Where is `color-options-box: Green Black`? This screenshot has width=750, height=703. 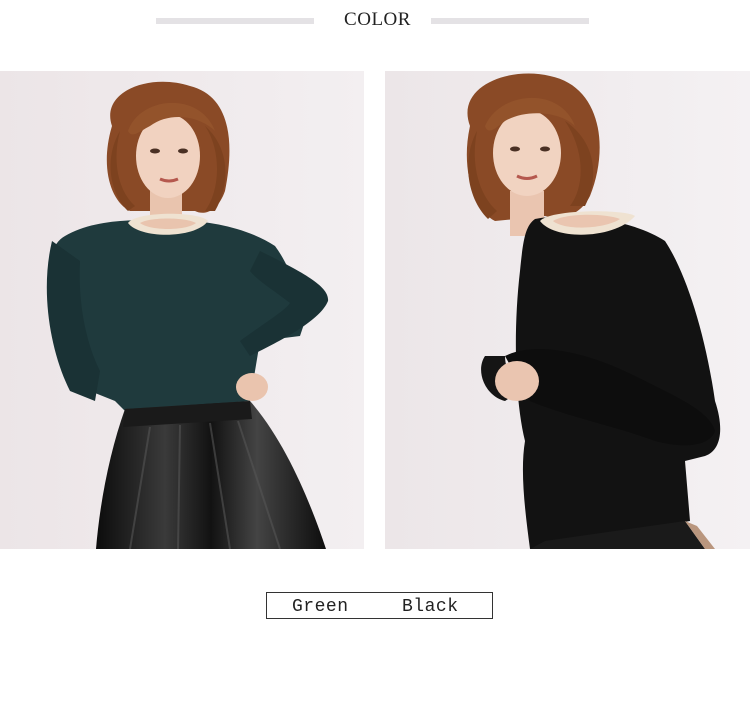
color-options-box: Green Black is located at coordinates (379, 605).